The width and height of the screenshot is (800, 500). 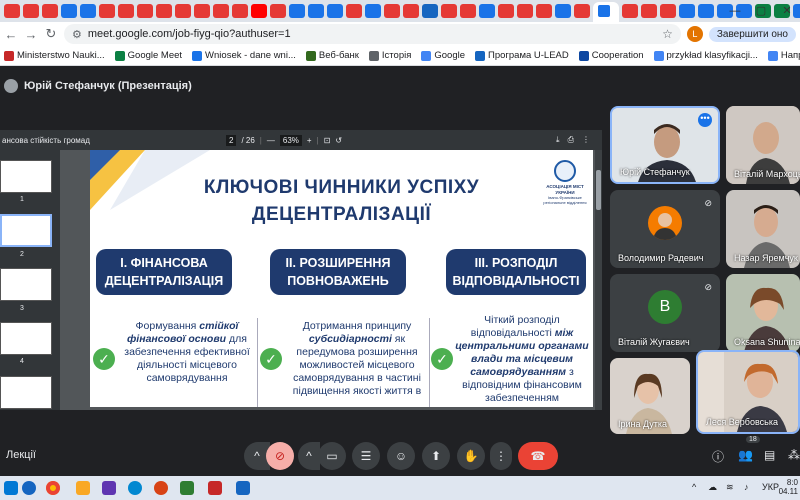 What do you see at coordinates (598, 190) in the screenshot?
I see `scroll-thumb` at bounding box center [598, 190].